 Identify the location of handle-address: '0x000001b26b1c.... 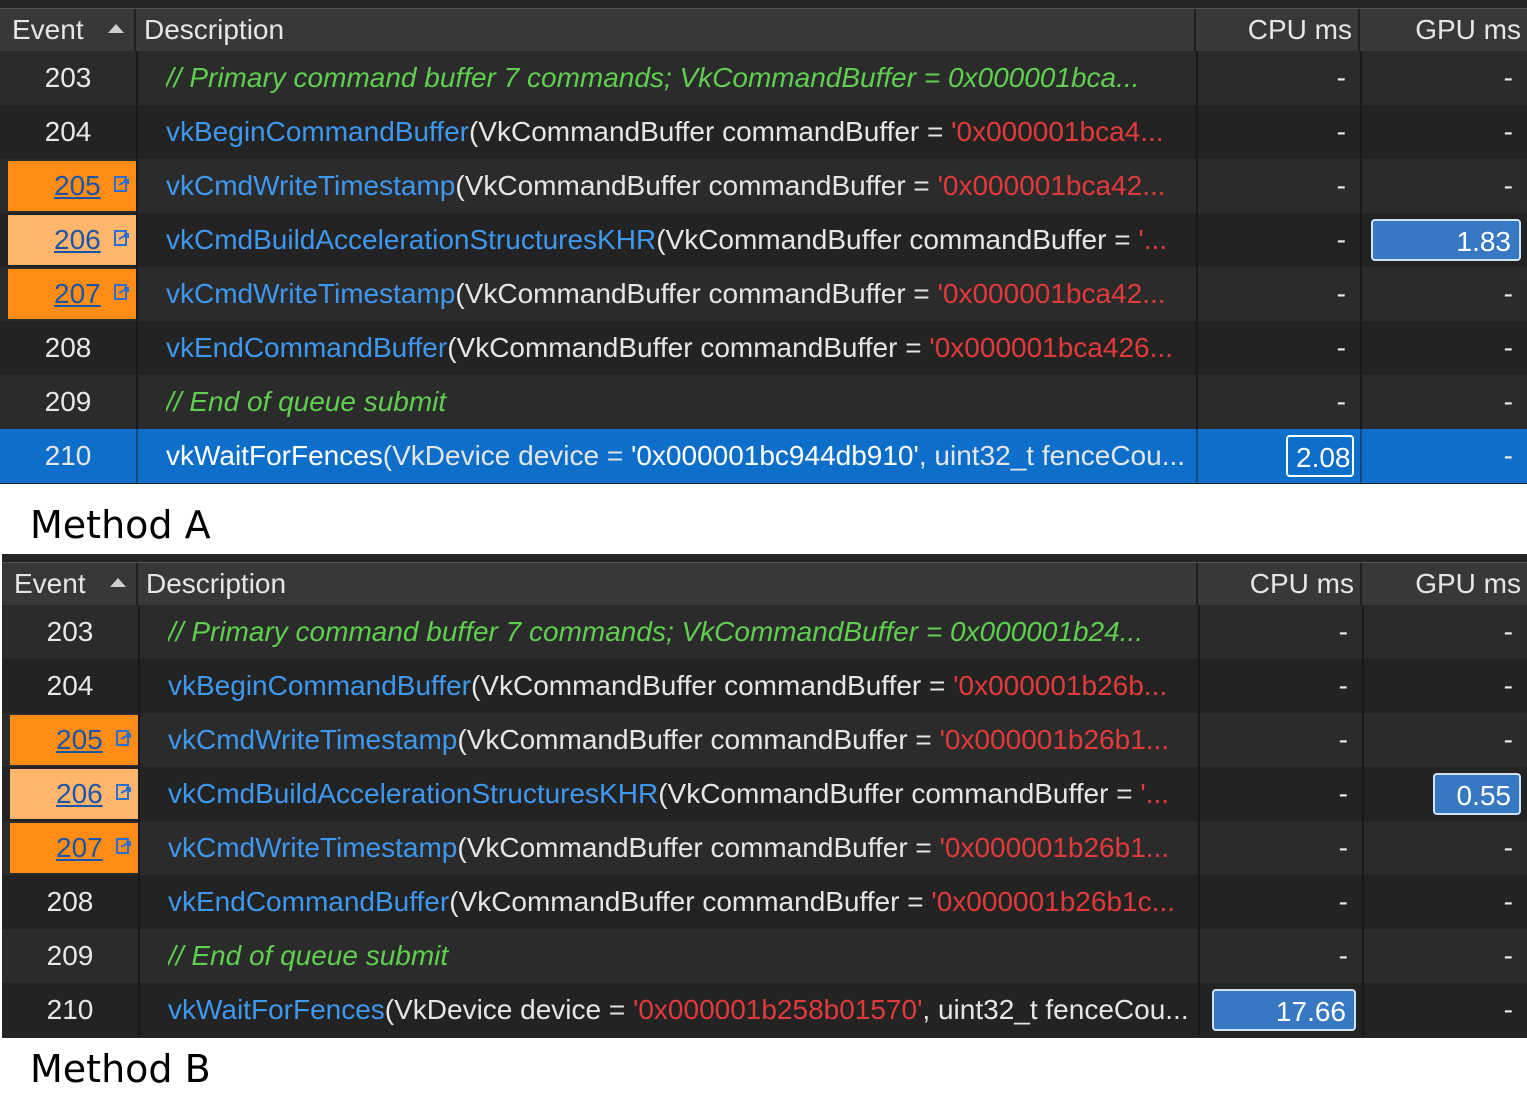
(1053, 901).